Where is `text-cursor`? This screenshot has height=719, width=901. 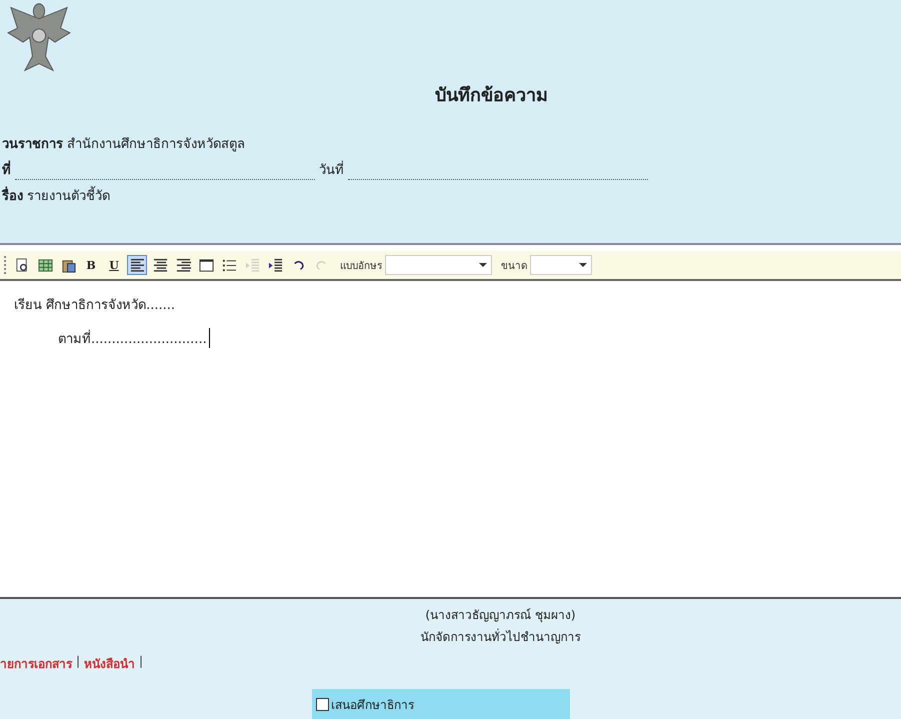
text-cursor is located at coordinates (209, 338).